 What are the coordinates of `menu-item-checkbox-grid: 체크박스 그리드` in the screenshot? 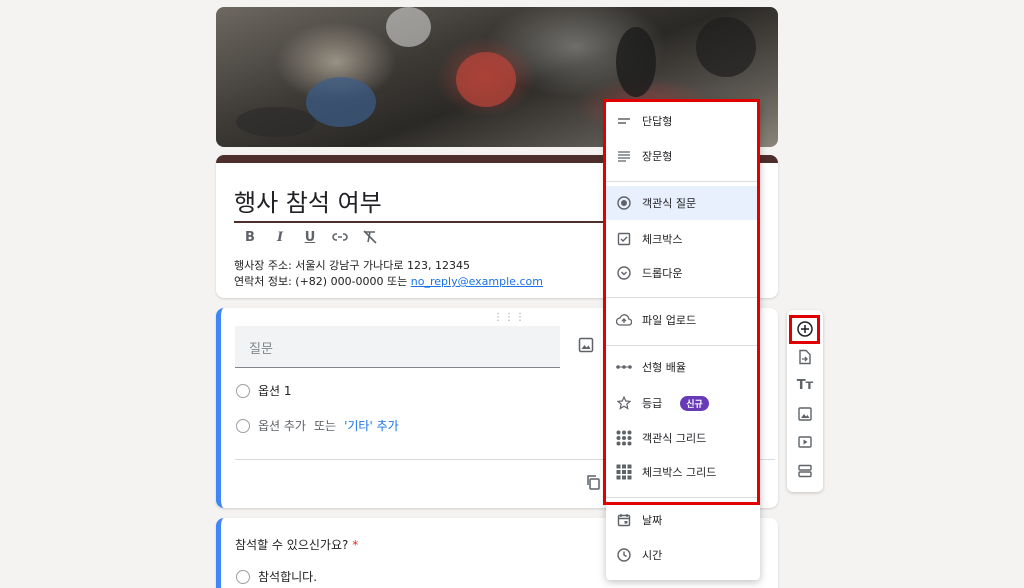 It's located at (683, 472).